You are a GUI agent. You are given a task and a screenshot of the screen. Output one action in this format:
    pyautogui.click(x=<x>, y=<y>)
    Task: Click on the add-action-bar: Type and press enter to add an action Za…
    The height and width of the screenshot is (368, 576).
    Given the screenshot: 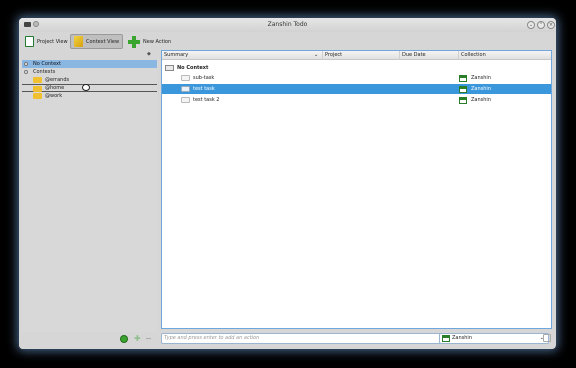 What is the action you would take?
    pyautogui.click(x=357, y=339)
    